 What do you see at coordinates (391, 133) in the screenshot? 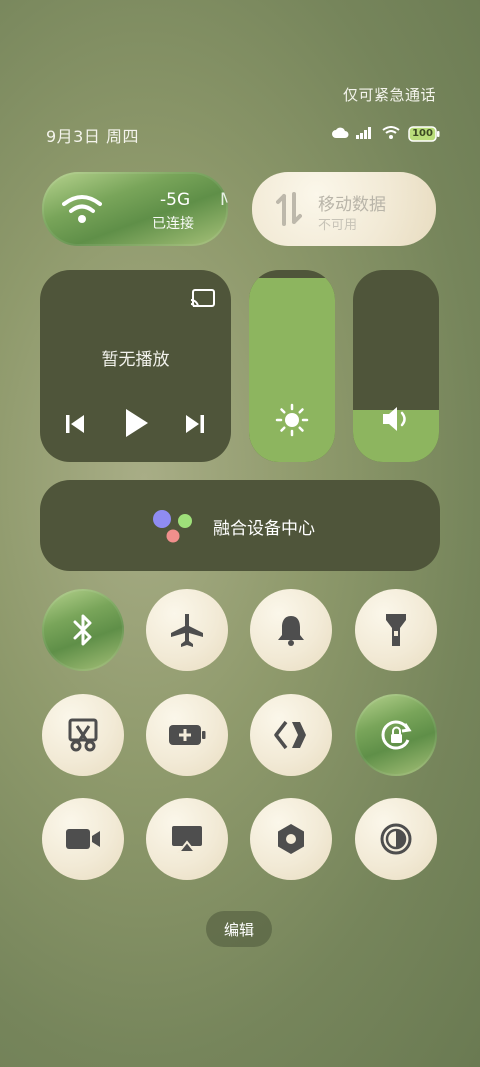
I see `wifi-status-icon` at bounding box center [391, 133].